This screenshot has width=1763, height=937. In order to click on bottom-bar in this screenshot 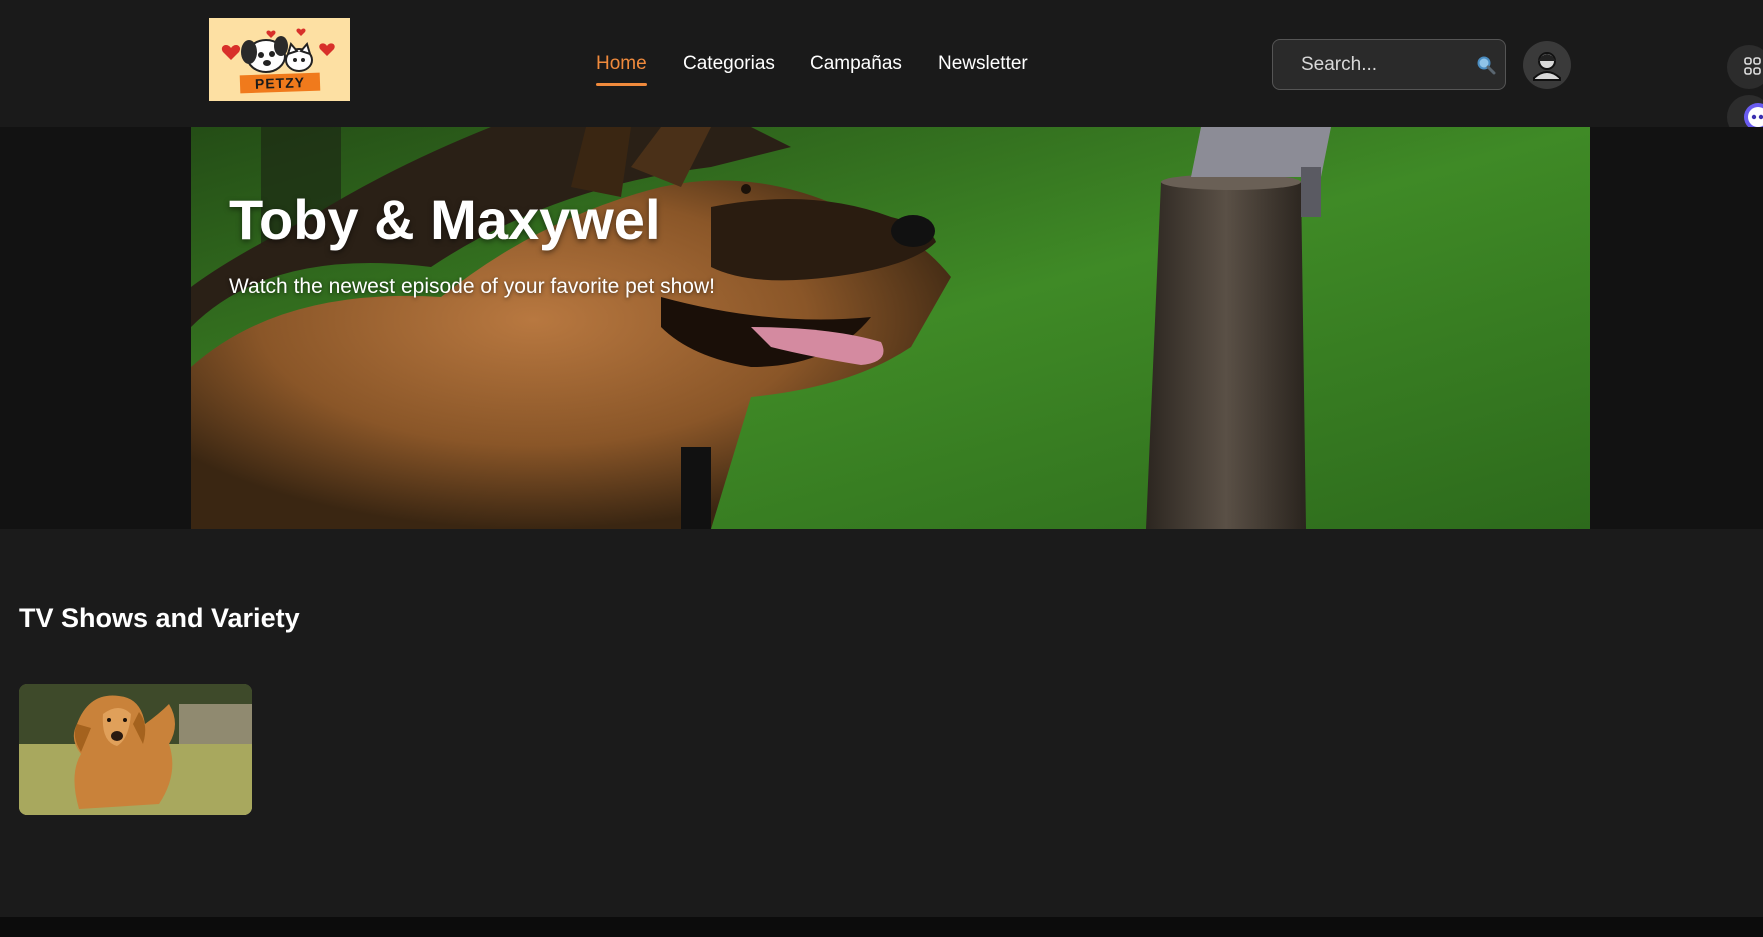, I will do `click(881, 927)`.